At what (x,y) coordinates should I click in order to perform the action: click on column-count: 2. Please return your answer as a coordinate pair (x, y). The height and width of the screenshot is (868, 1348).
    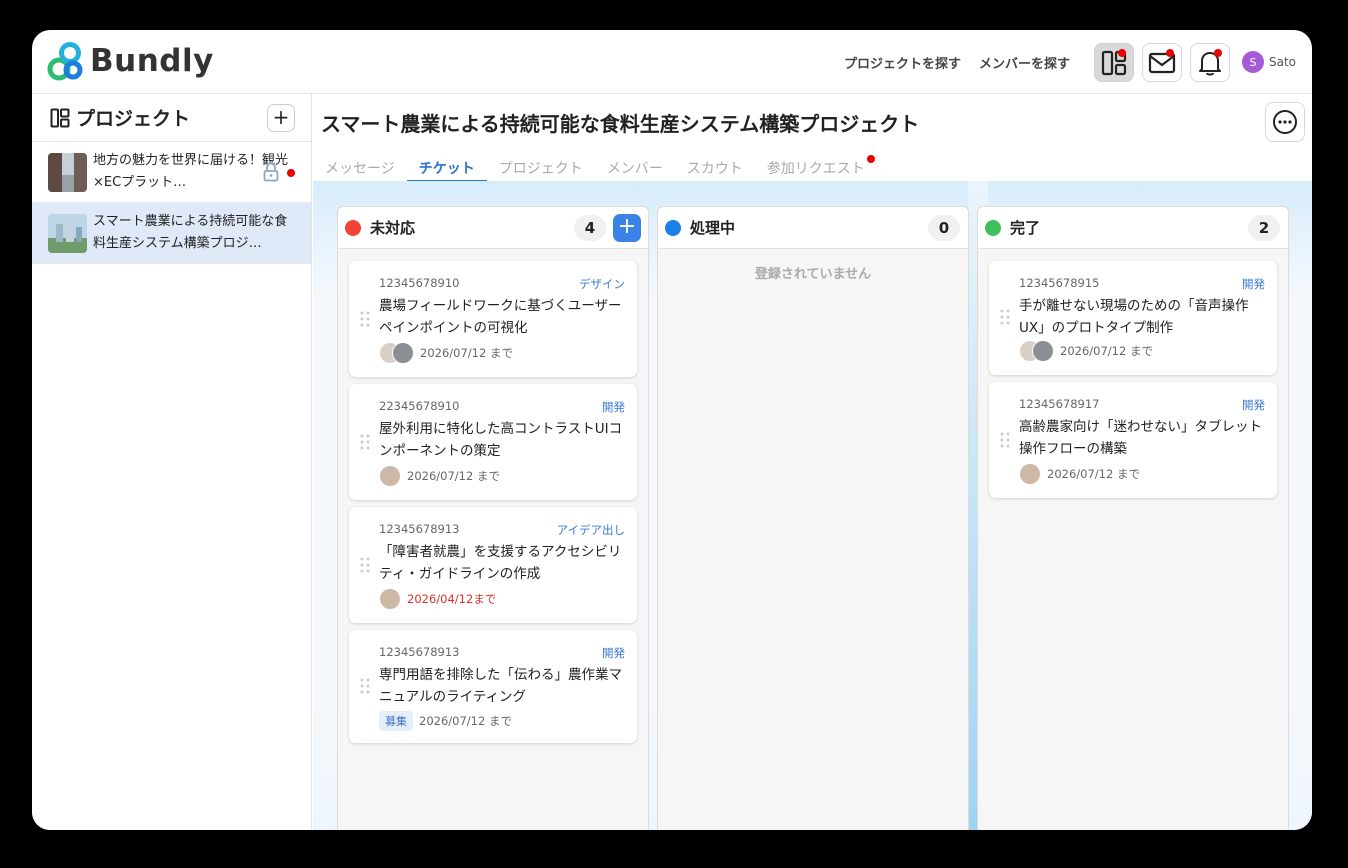
    Looking at the image, I should click on (1264, 228).